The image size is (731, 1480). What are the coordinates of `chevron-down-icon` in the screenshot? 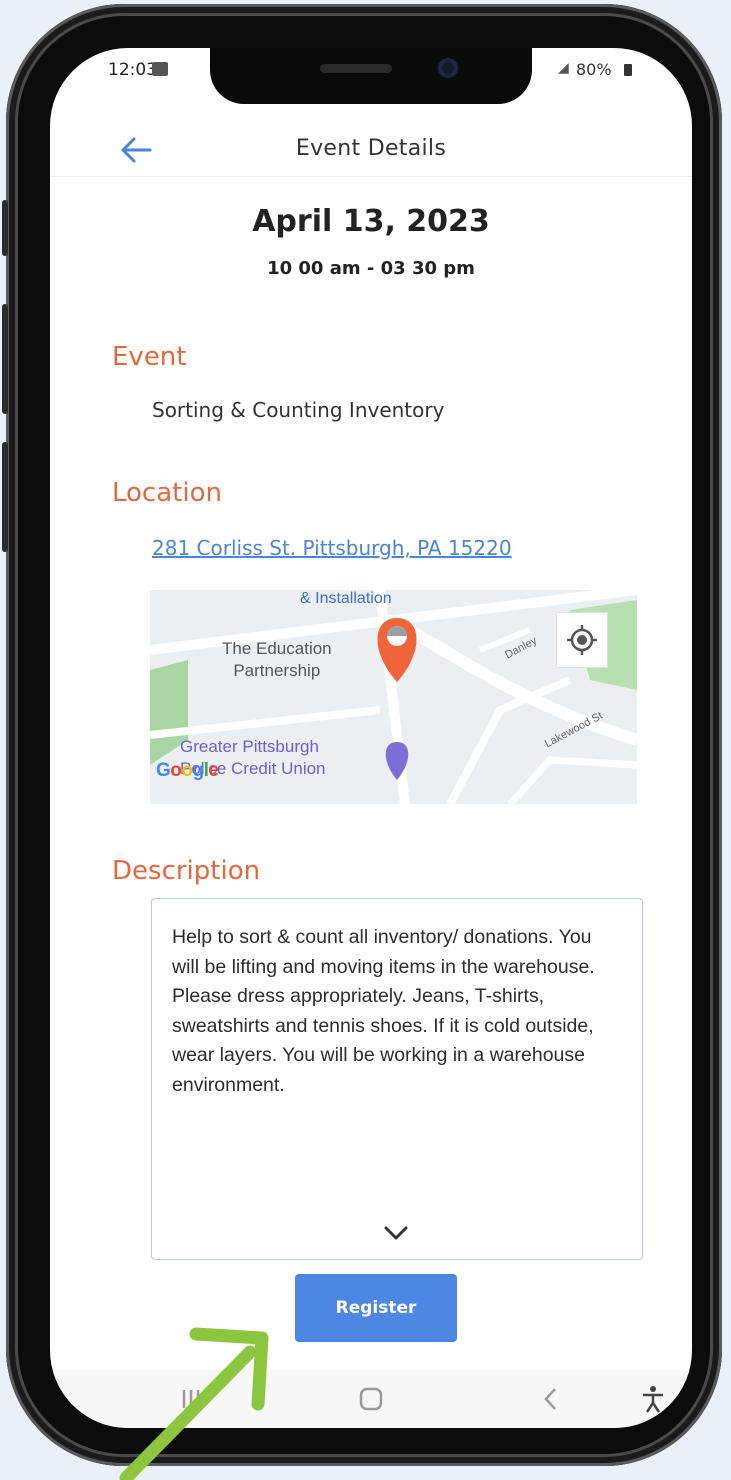 It's located at (396, 1233).